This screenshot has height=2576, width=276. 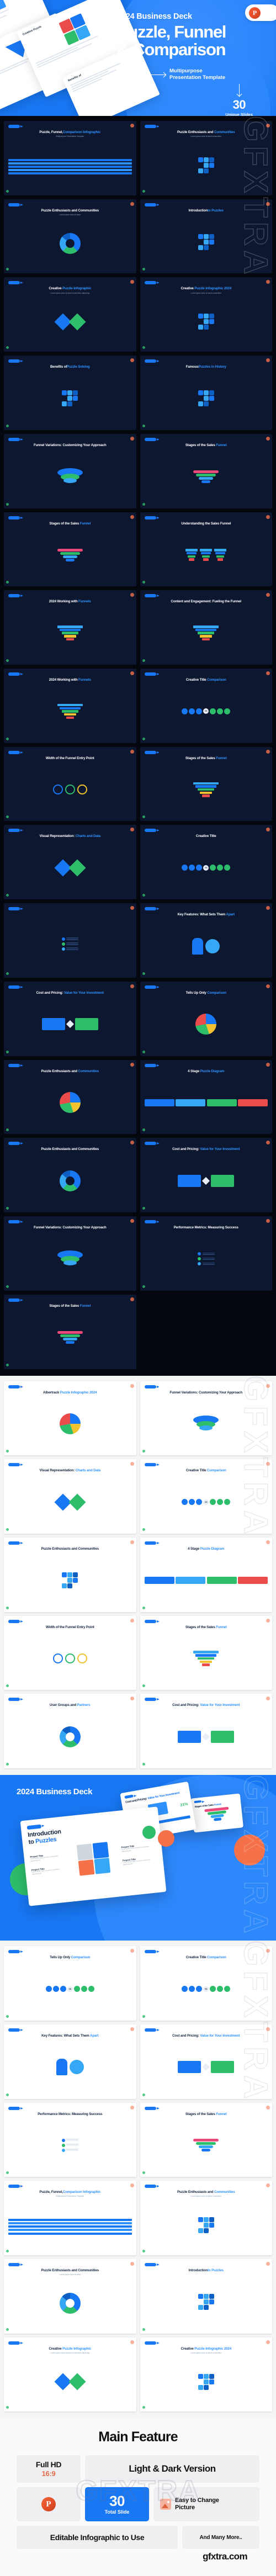 I want to click on image-icon, so click(x=165, y=2504).